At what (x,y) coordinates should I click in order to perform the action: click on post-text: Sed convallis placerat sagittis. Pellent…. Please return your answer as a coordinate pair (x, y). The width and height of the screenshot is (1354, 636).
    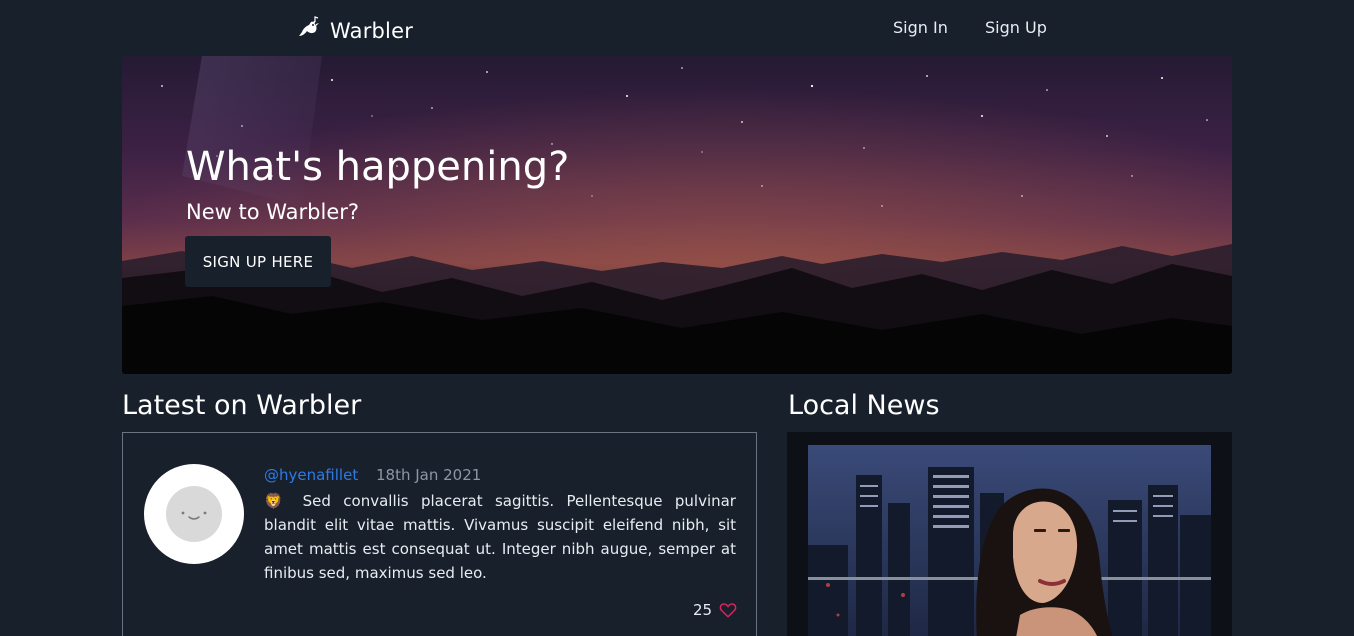
    Looking at the image, I should click on (500, 537).